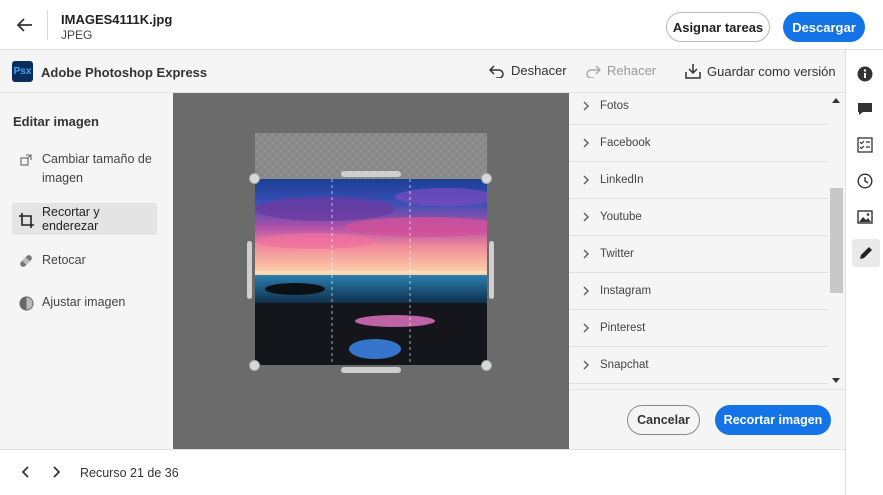 The height and width of the screenshot is (495, 883). I want to click on crop-edge-top, so click(371, 174).